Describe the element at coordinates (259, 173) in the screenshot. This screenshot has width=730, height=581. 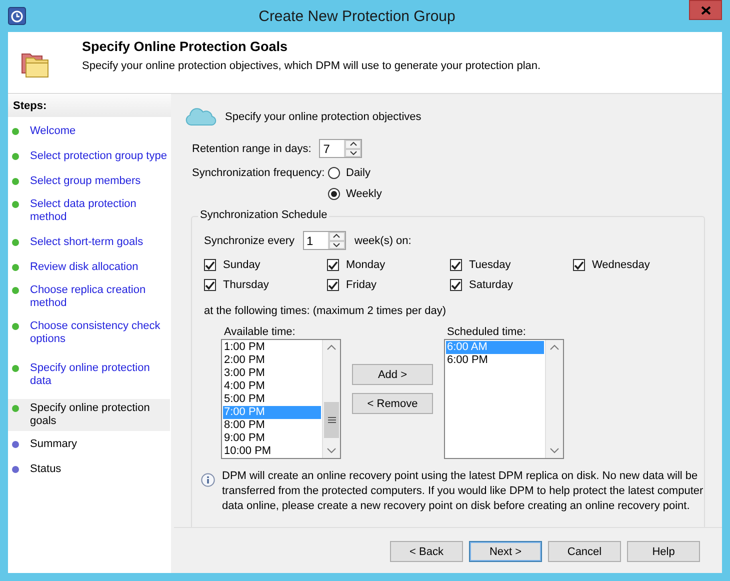
I see `field-label: Synchronization frequency:` at that location.